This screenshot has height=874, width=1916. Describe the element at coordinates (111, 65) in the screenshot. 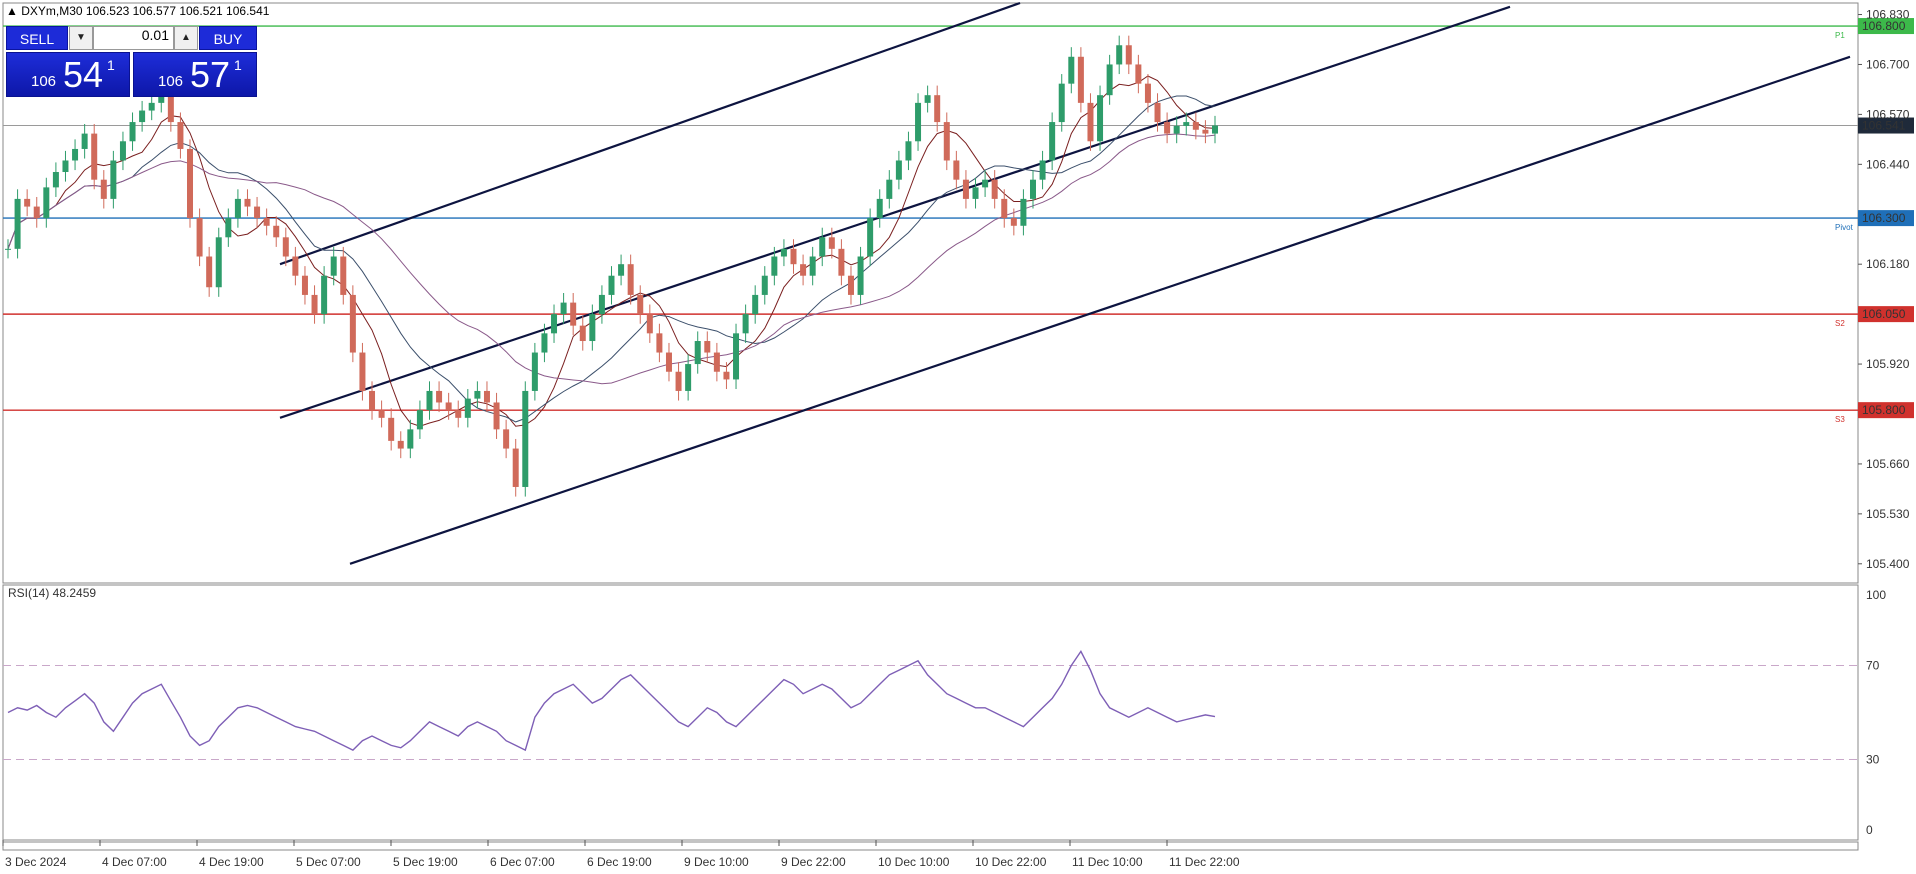

I see `bid-pip: 1` at that location.